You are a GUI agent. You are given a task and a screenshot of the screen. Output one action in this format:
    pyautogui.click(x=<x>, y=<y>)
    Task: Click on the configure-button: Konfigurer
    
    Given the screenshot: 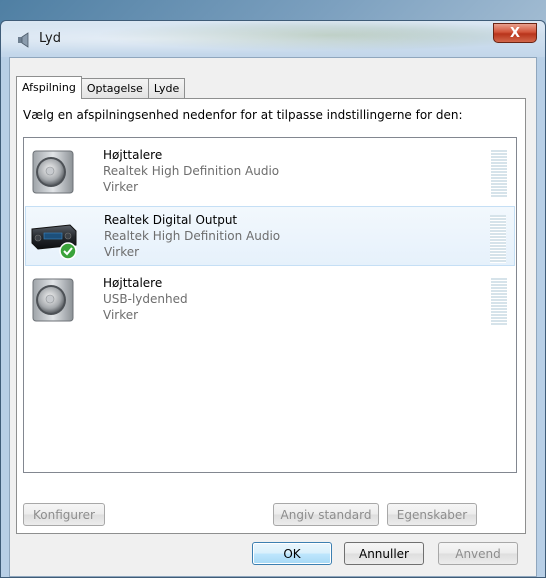 What is the action you would take?
    pyautogui.click(x=64, y=514)
    